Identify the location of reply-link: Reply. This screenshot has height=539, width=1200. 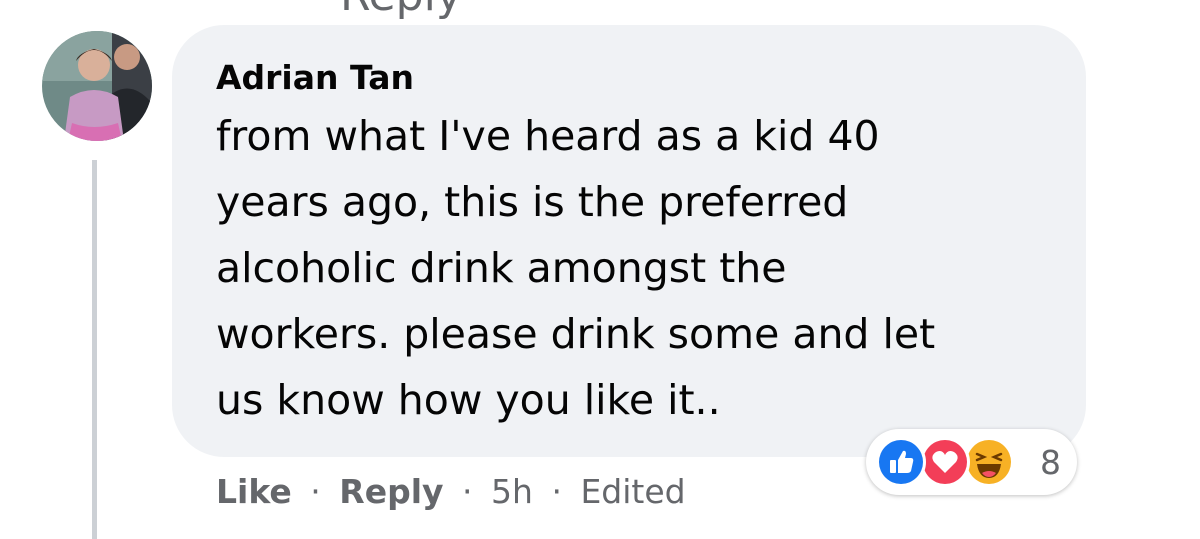
(391, 491).